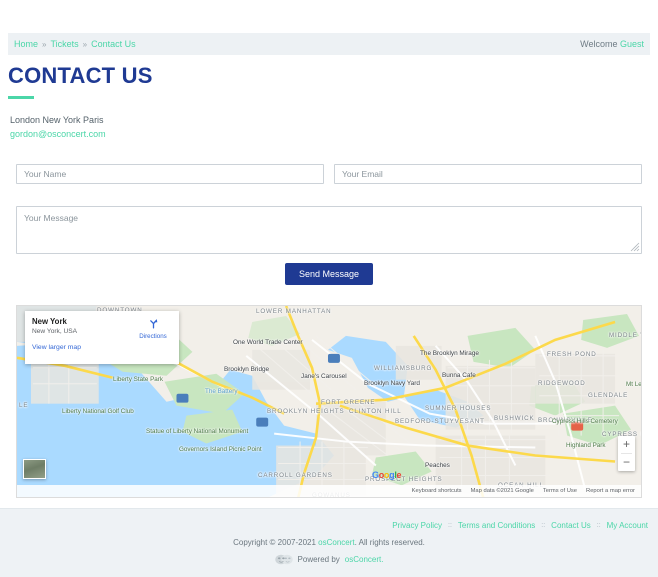 The image size is (658, 577). What do you see at coordinates (626, 444) in the screenshot?
I see `map-zoom-in-button: +` at bounding box center [626, 444].